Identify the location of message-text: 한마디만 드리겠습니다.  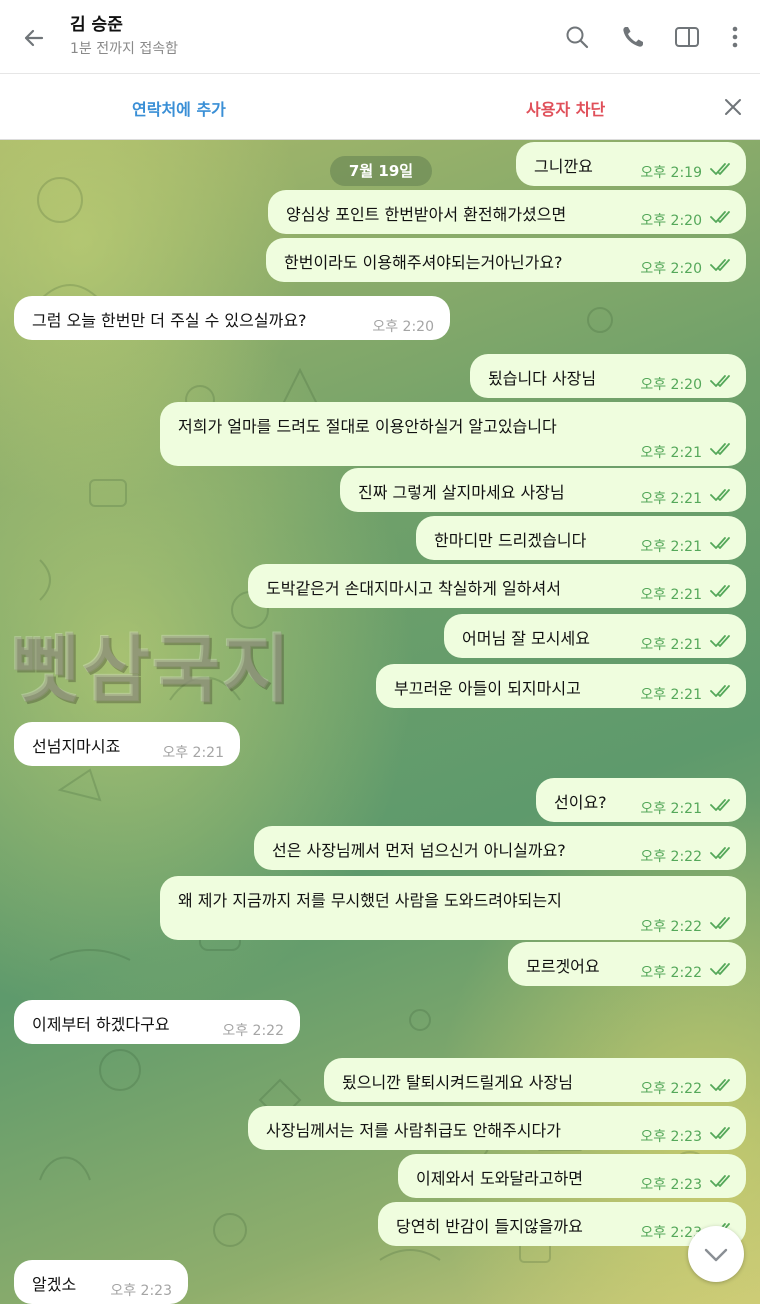
(510, 540).